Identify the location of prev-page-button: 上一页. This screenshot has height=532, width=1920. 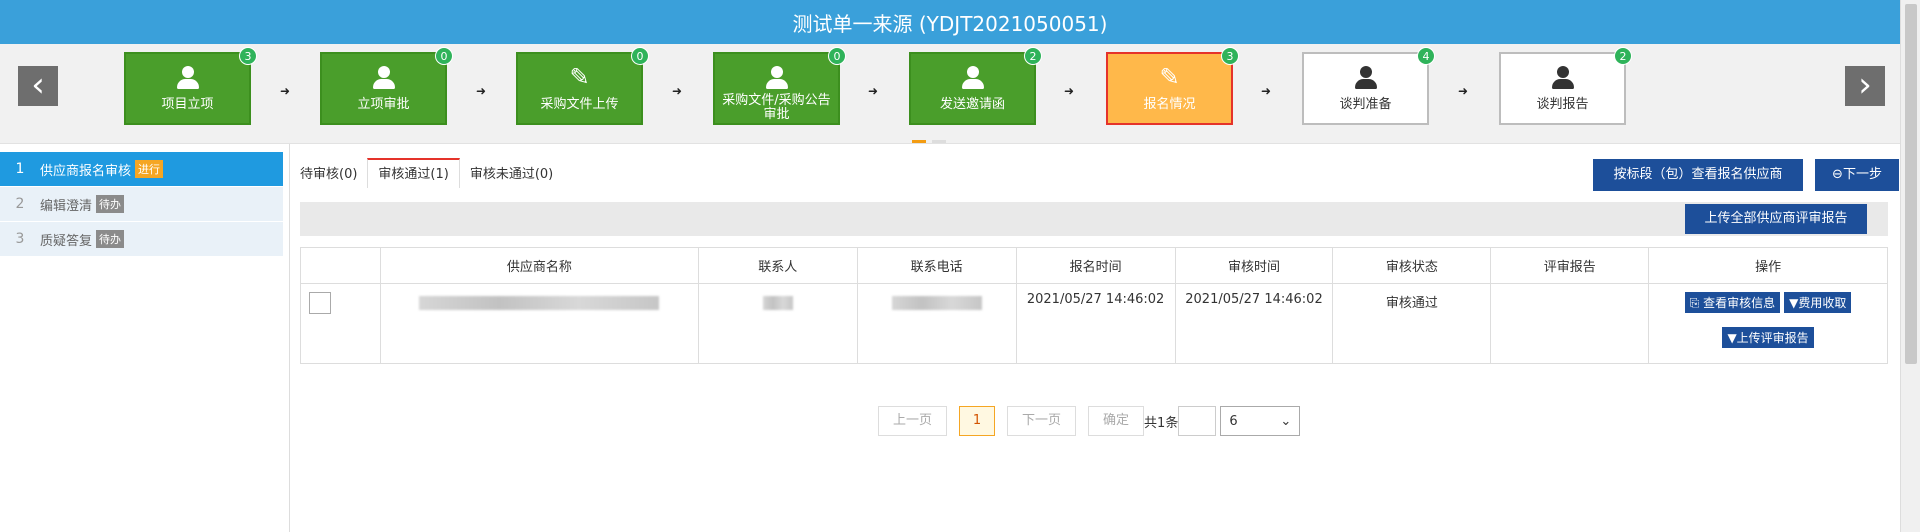
(913, 421).